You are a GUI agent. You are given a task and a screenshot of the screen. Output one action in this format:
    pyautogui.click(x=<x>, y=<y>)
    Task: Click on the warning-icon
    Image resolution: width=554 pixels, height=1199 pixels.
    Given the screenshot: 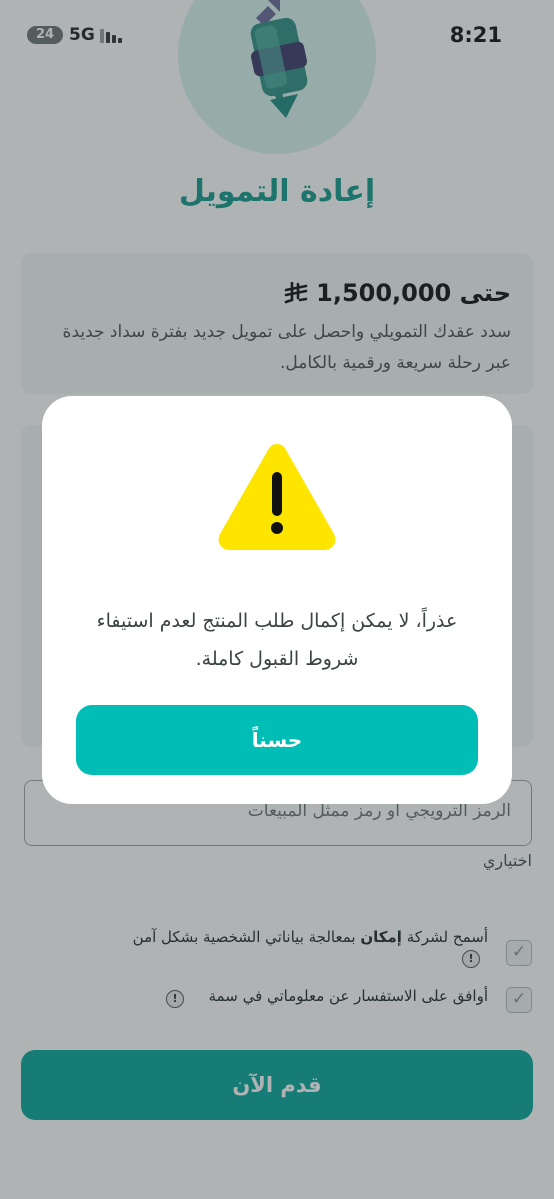 What is the action you would take?
    pyautogui.click(x=277, y=497)
    